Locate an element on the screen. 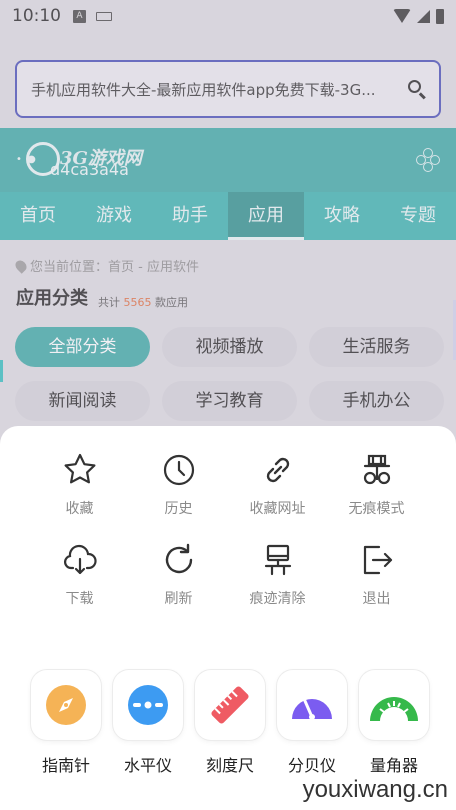 The width and height of the screenshot is (456, 810). menu-download: 下载 is located at coordinates (79, 575).